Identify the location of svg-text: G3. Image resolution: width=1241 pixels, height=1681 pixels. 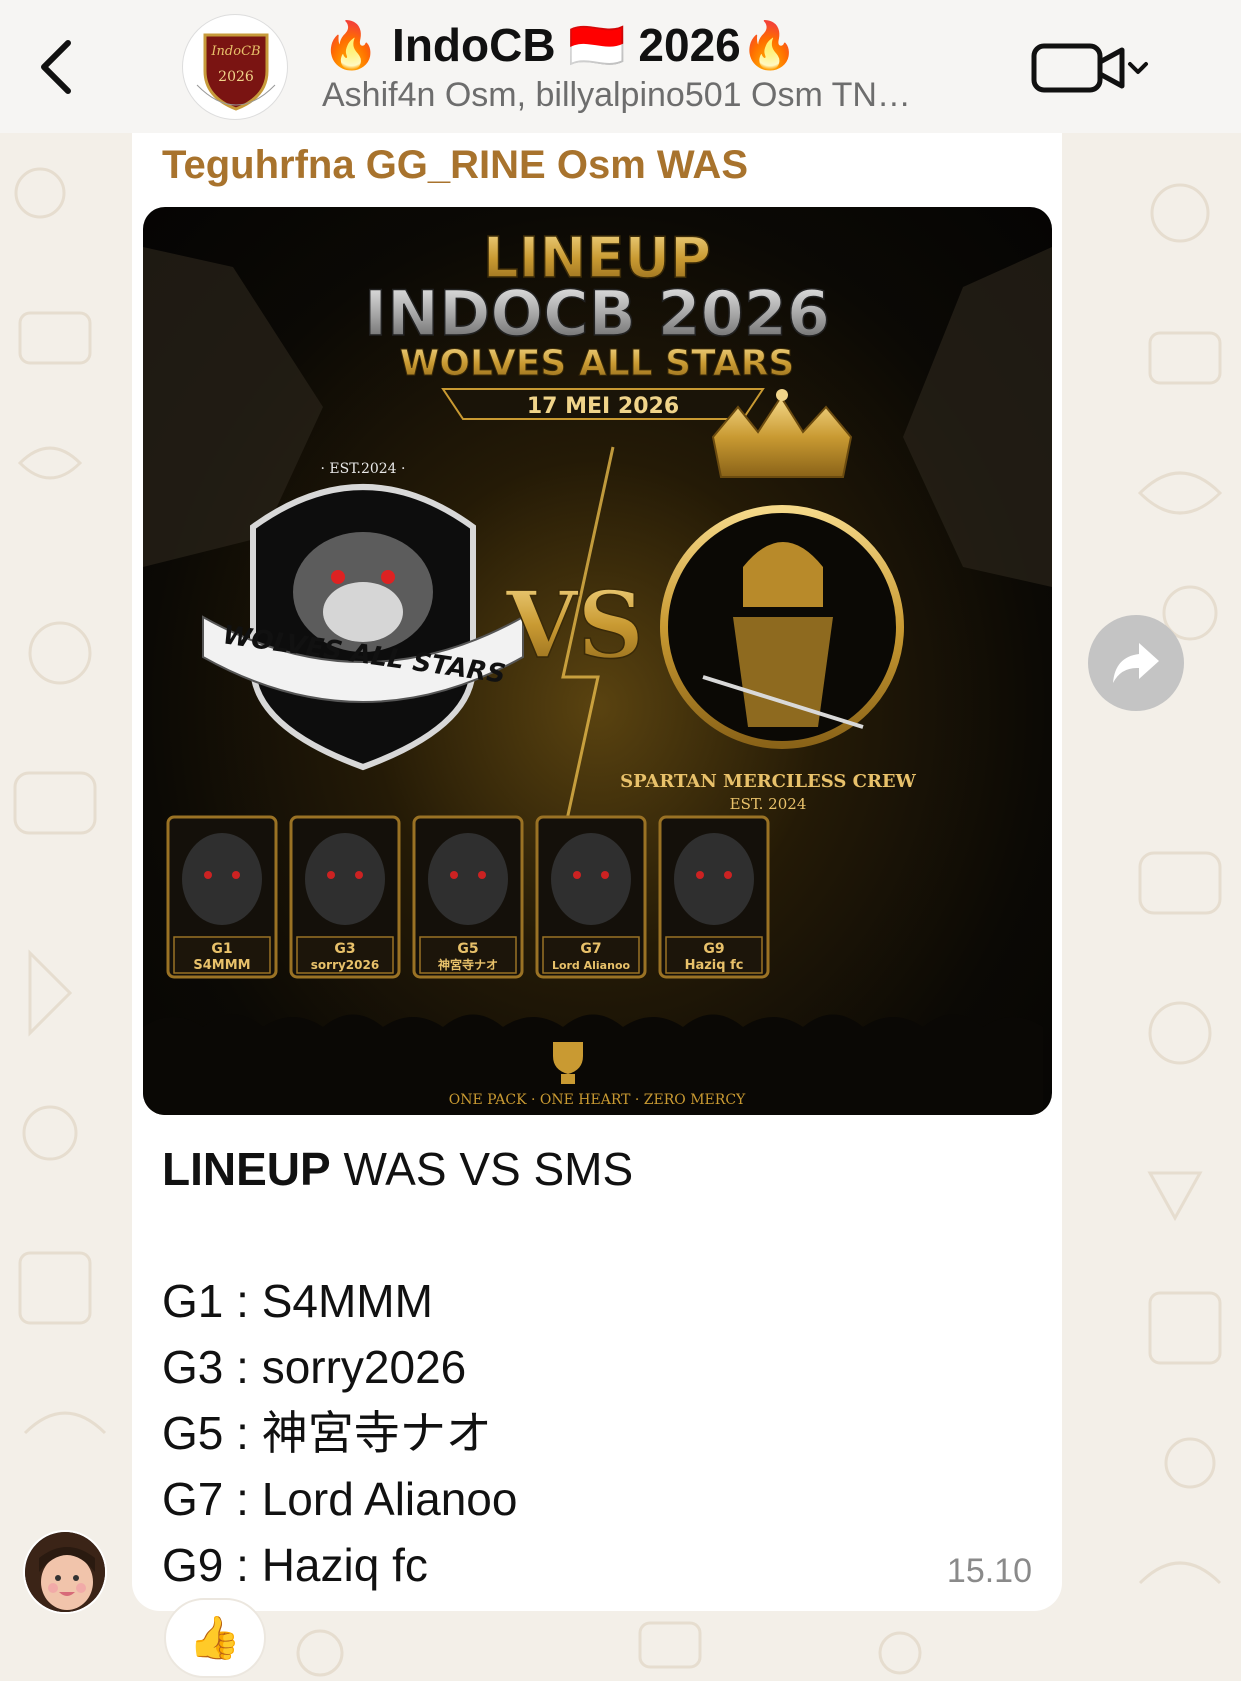
(344, 949).